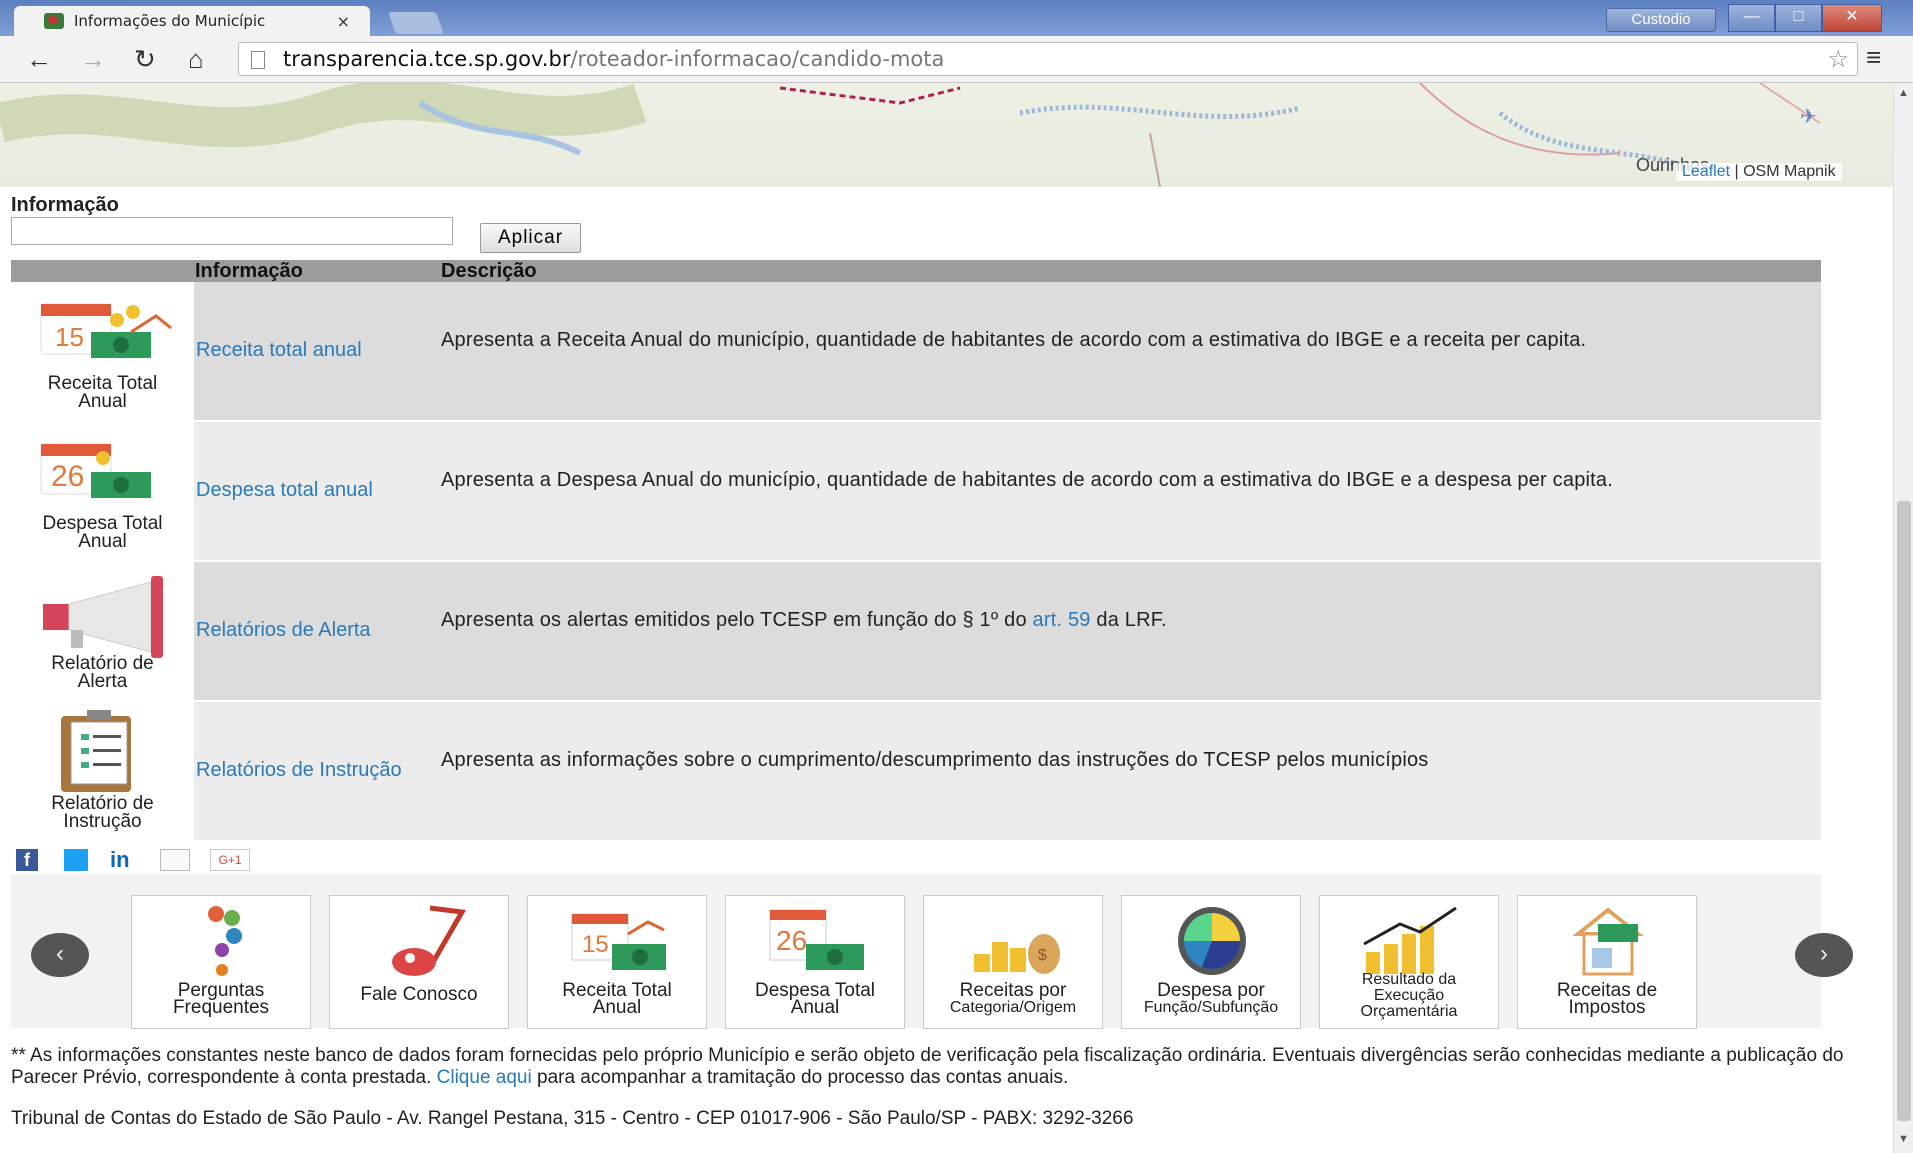 Image resolution: width=1913 pixels, height=1153 pixels. I want to click on link-despesa-total-anual: Despesa total anual, so click(284, 490).